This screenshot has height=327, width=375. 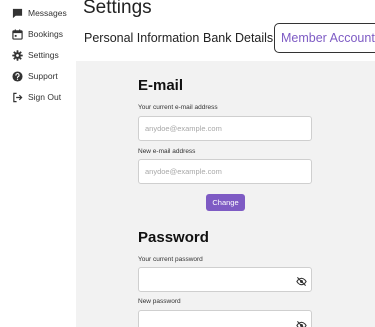 I want to click on change-email-button: Change, so click(x=225, y=202).